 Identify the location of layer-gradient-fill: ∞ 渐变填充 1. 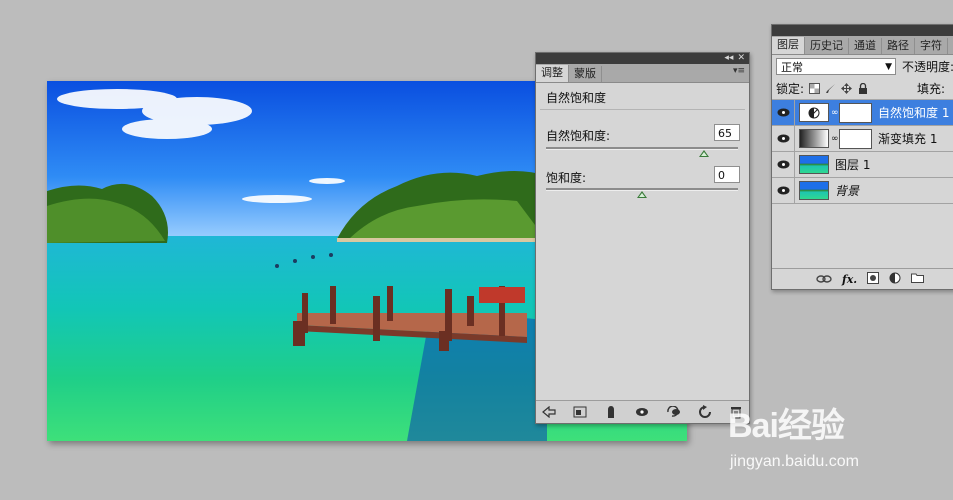
(862, 139).